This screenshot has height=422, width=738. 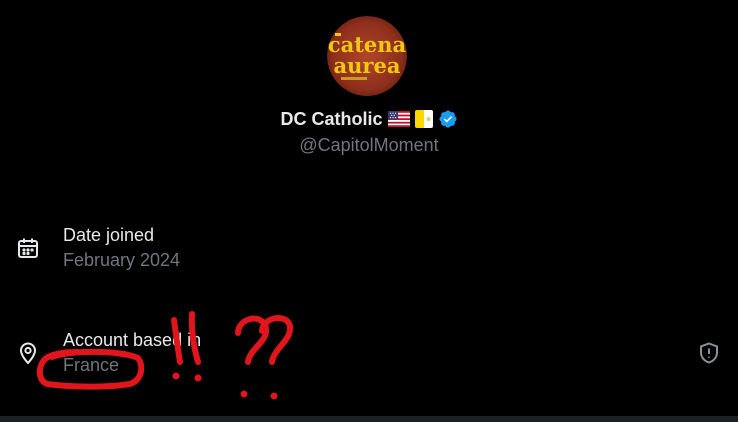 What do you see at coordinates (122, 260) in the screenshot?
I see `date-joined-value: February 2024` at bounding box center [122, 260].